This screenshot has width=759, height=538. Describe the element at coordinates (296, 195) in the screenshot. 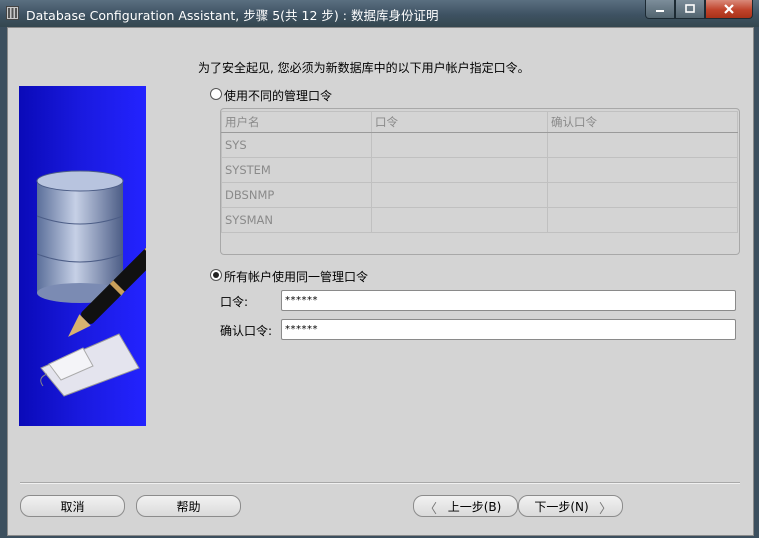

I see `cell-username: DBSNMP` at that location.